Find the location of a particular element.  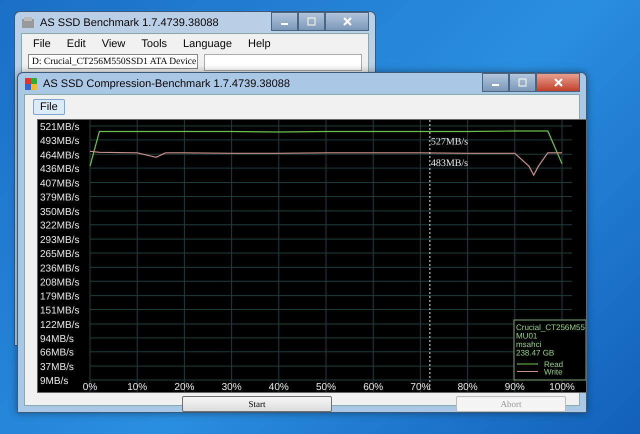

x-tick-label: 90% is located at coordinates (514, 387).